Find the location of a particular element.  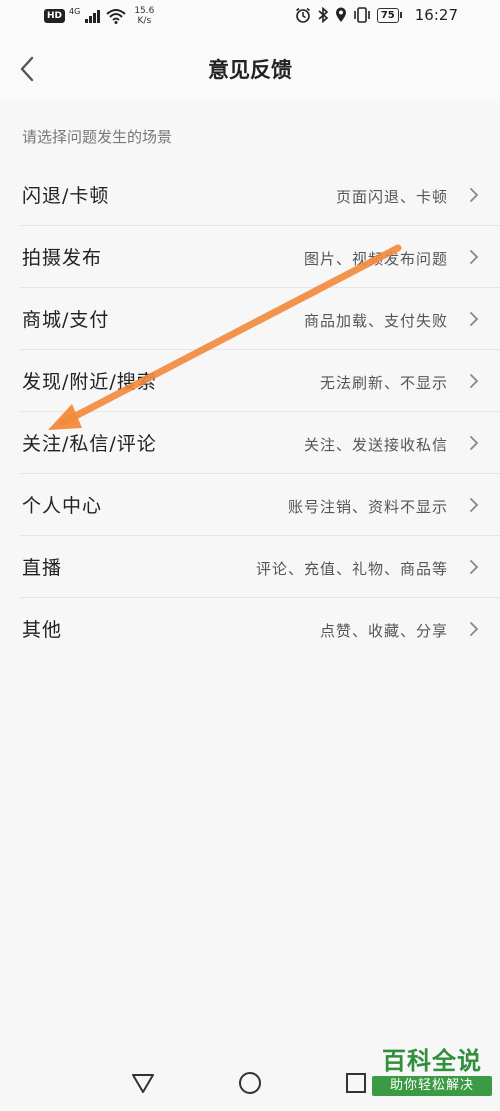

category-personal-center: 个人中心 账号注销、资料不显示 is located at coordinates (260, 505).